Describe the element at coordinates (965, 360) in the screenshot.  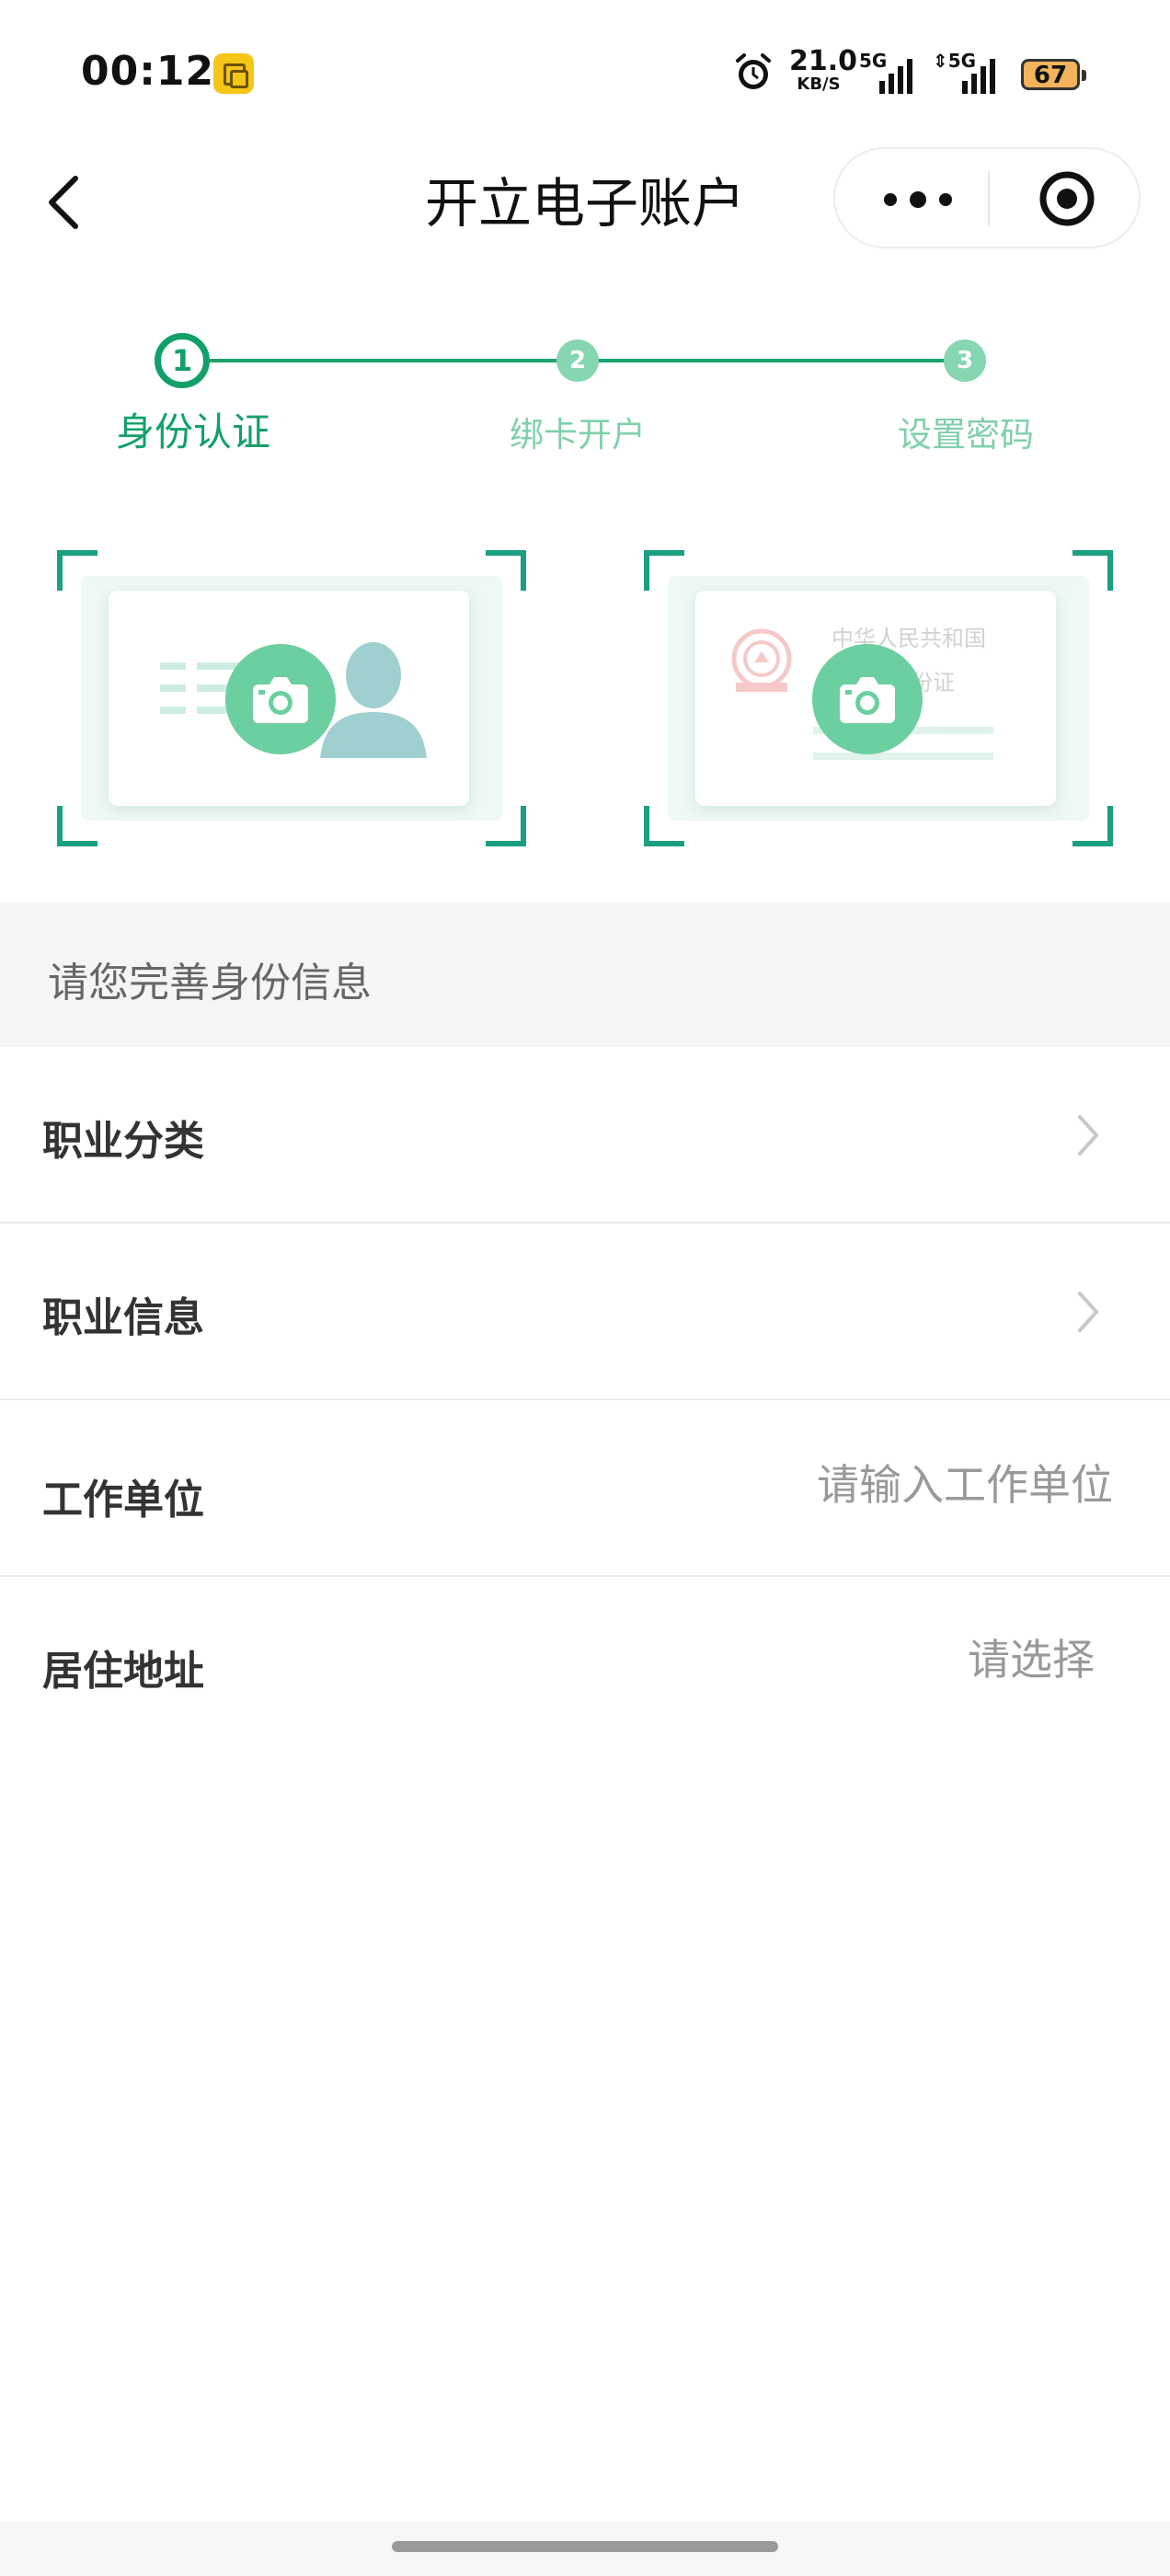
I see `step-indicator-3: 3` at that location.